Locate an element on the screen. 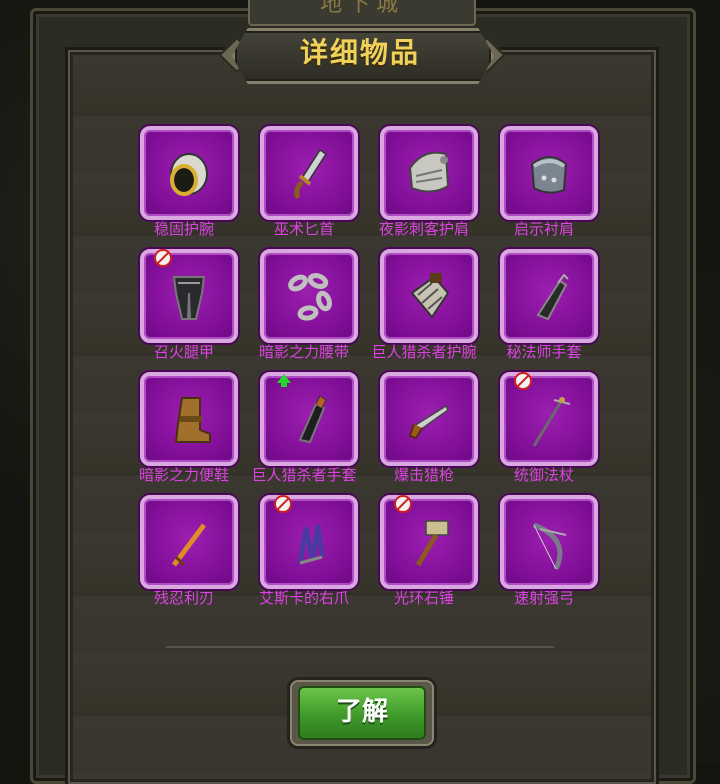 Image resolution: width=720 pixels, height=784 pixels. item-label: 秘法师手套 is located at coordinates (544, 352).